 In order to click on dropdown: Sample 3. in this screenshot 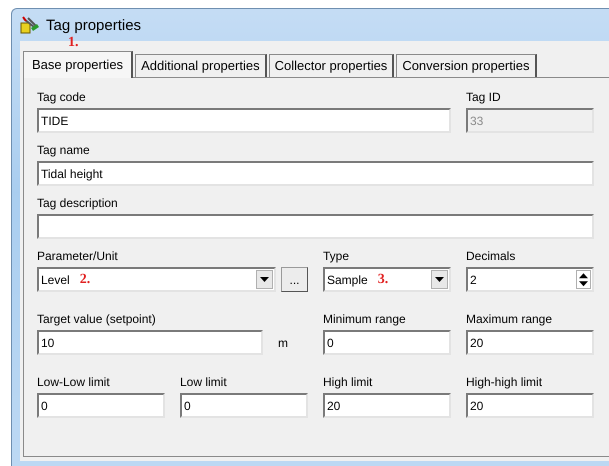, I will do `click(387, 279)`.